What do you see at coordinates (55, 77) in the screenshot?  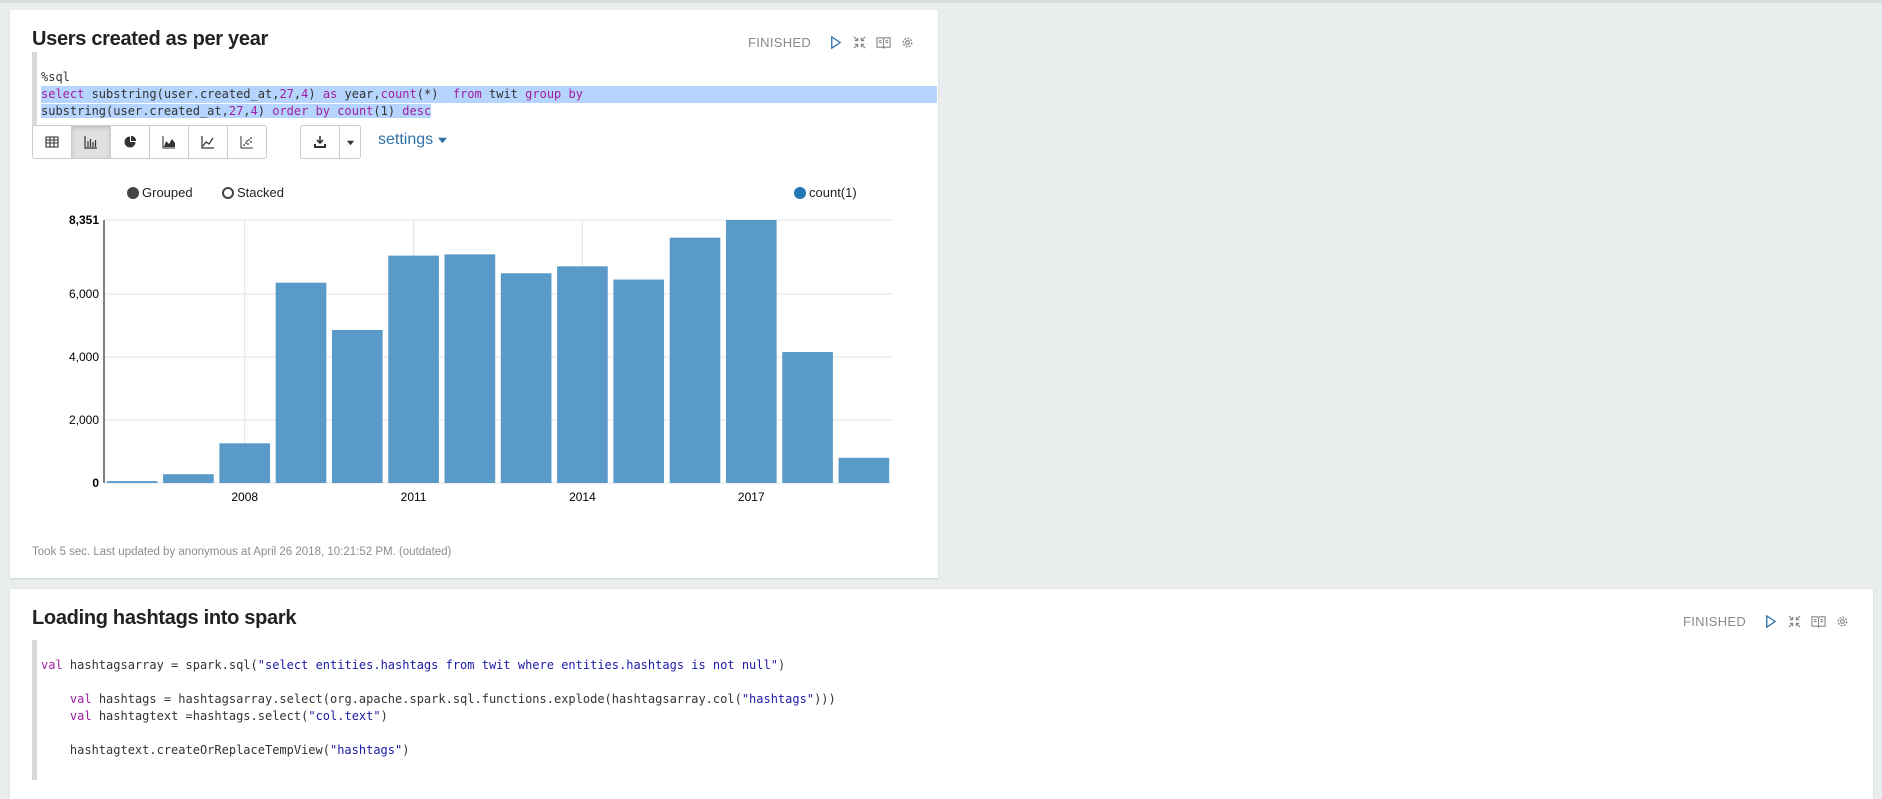 I see `code-line-1: %sql` at bounding box center [55, 77].